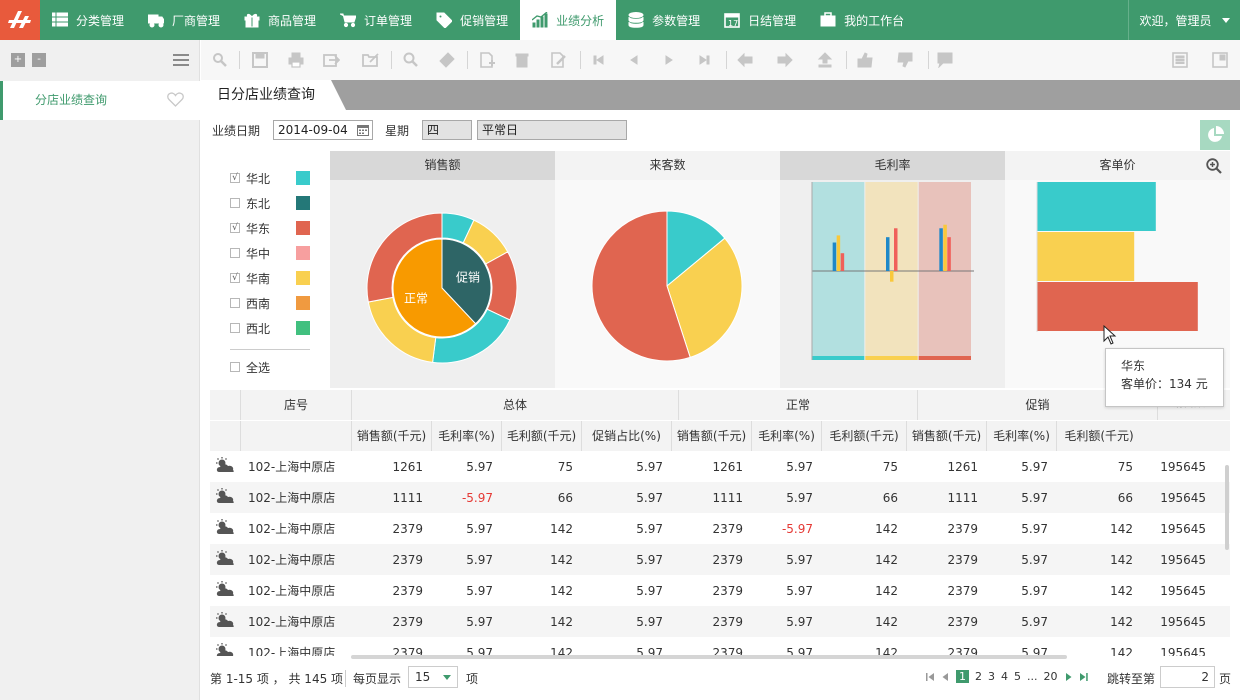 The height and width of the screenshot is (700, 1240). Describe the element at coordinates (276, 253) in the screenshot. I see `legend-item: 华中` at that location.